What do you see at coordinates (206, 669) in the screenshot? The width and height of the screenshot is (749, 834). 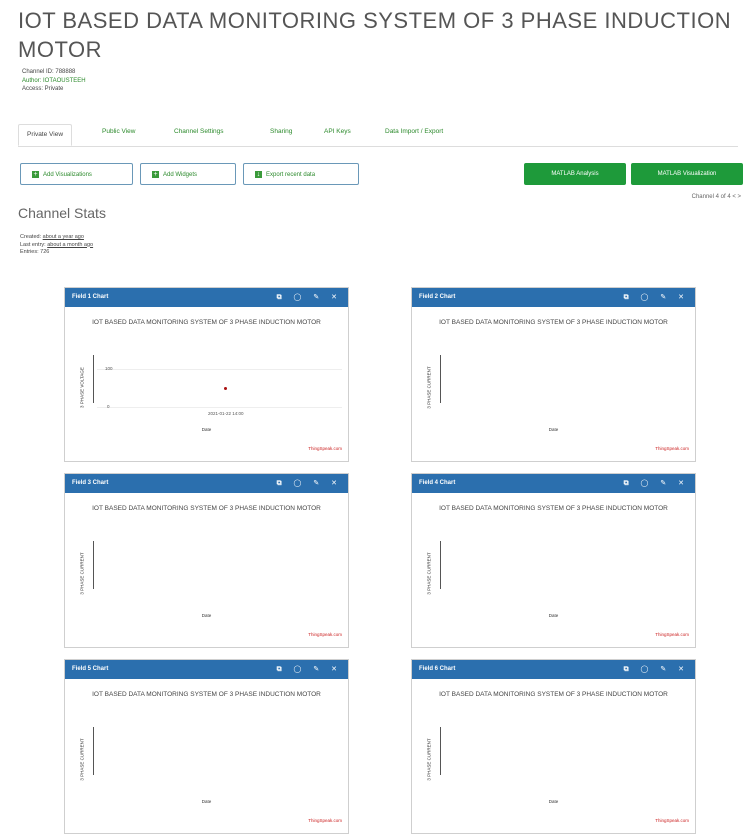 I see `panel-header: Field 5 Chart ⧉ ◯ ✎ ✕` at bounding box center [206, 669].